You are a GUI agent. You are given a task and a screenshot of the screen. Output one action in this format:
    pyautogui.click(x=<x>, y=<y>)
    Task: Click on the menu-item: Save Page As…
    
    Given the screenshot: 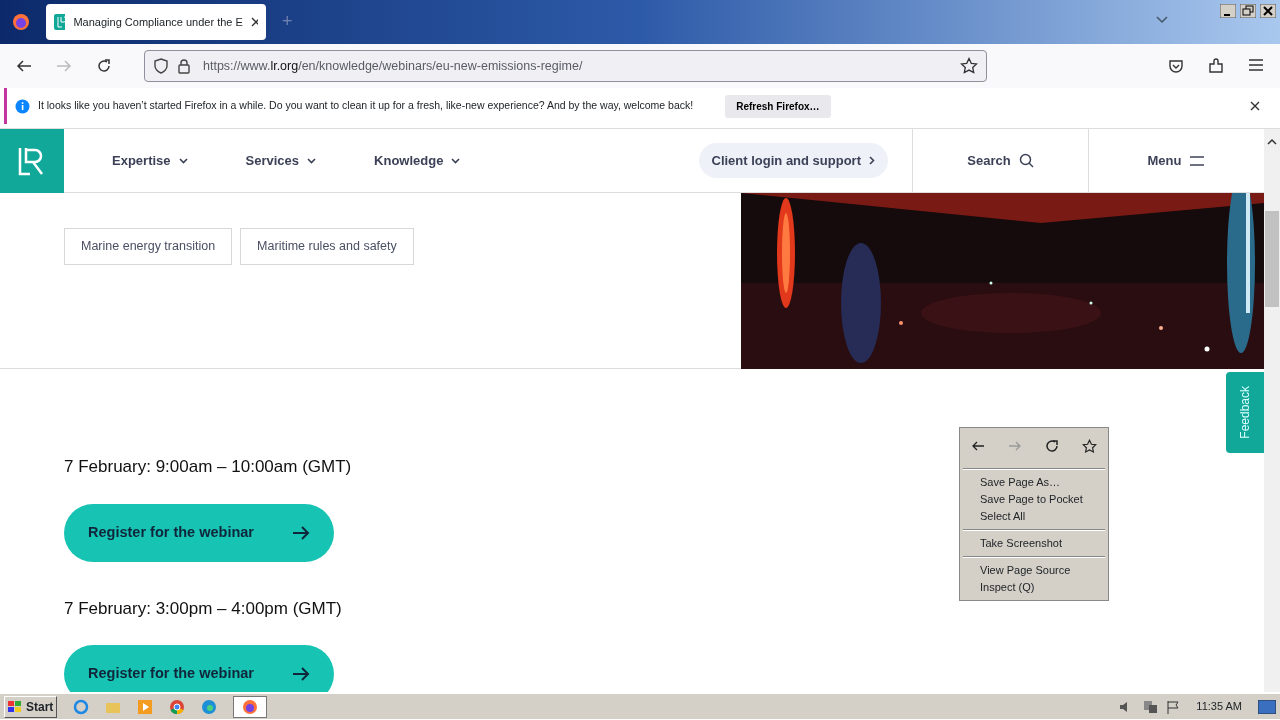 What is the action you would take?
    pyautogui.click(x=1034, y=482)
    